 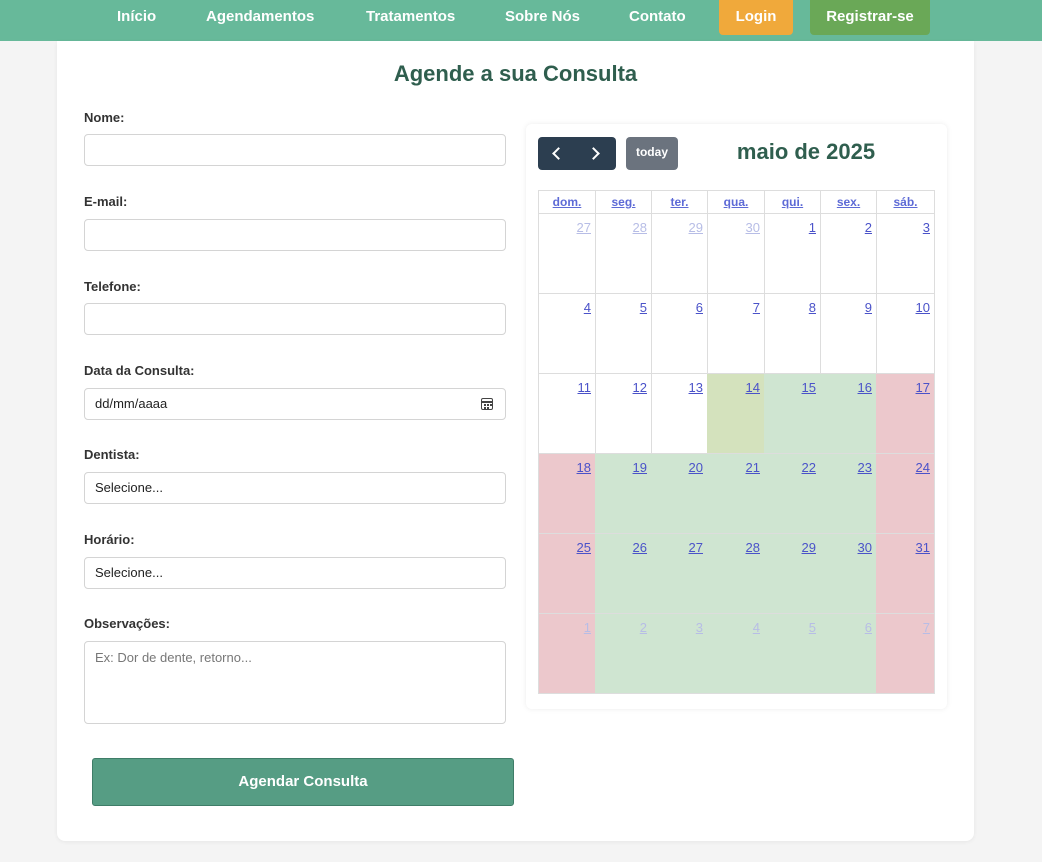 I want to click on weekday-header: dom., so click(x=567, y=202).